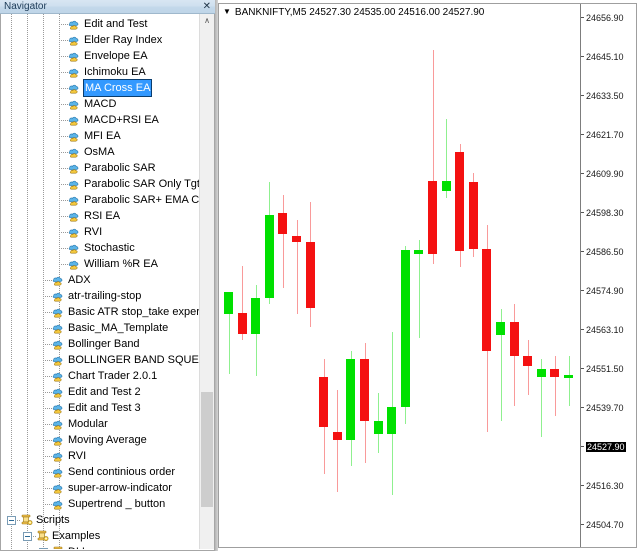 The width and height of the screenshot is (640, 551). Describe the element at coordinates (123, 40) in the screenshot. I see `tree-item-label: Elder Ray Index` at that location.